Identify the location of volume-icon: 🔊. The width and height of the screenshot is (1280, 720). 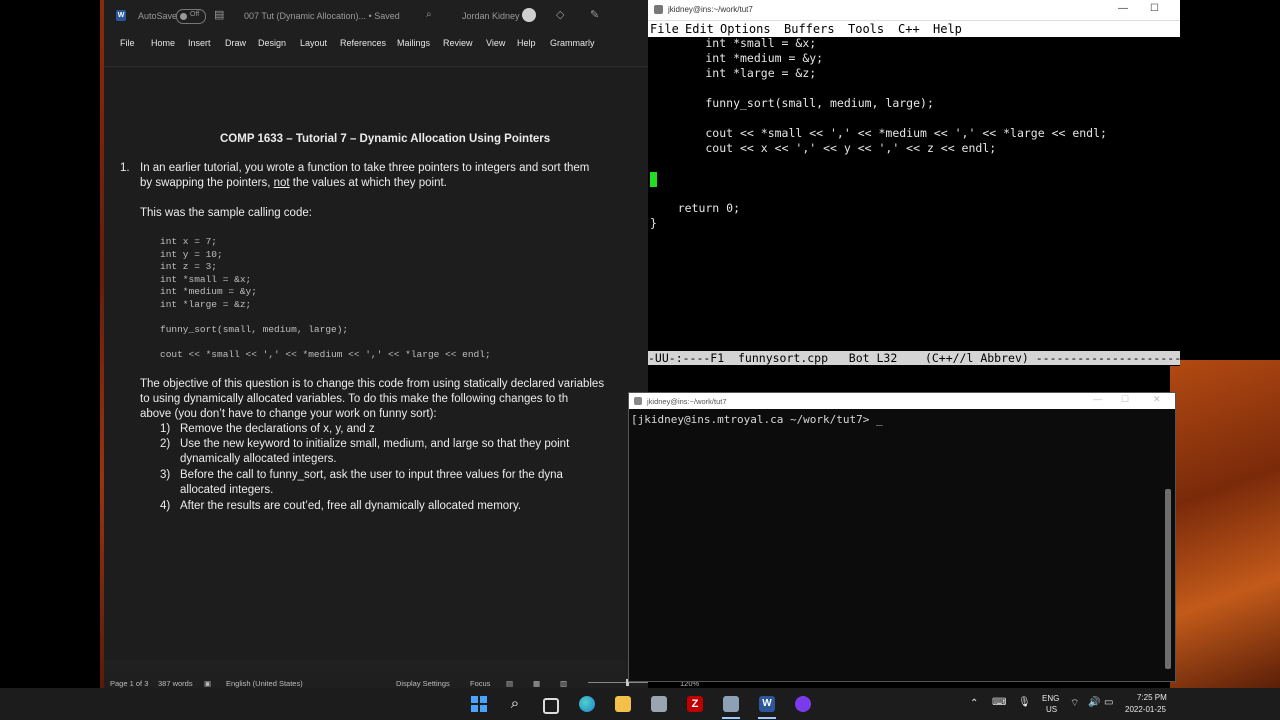
(1094, 702).